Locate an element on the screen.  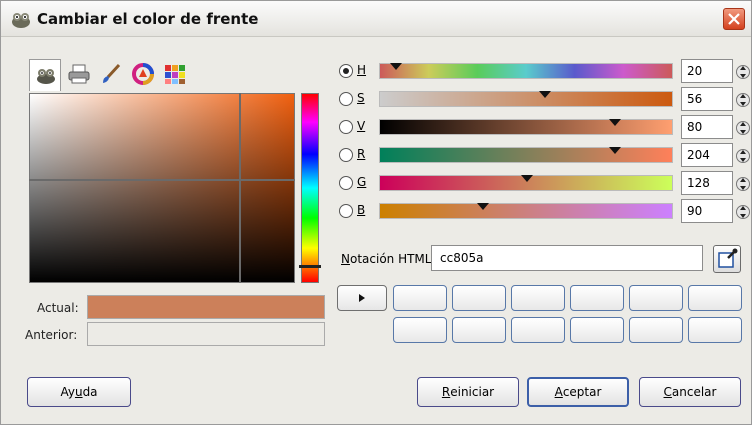
brush-icon is located at coordinates (112, 73).